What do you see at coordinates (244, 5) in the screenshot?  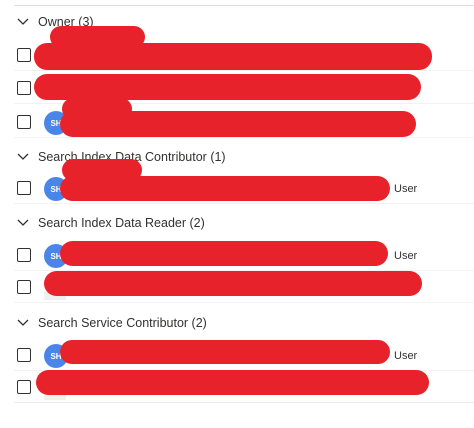 I see `top-divider` at bounding box center [244, 5].